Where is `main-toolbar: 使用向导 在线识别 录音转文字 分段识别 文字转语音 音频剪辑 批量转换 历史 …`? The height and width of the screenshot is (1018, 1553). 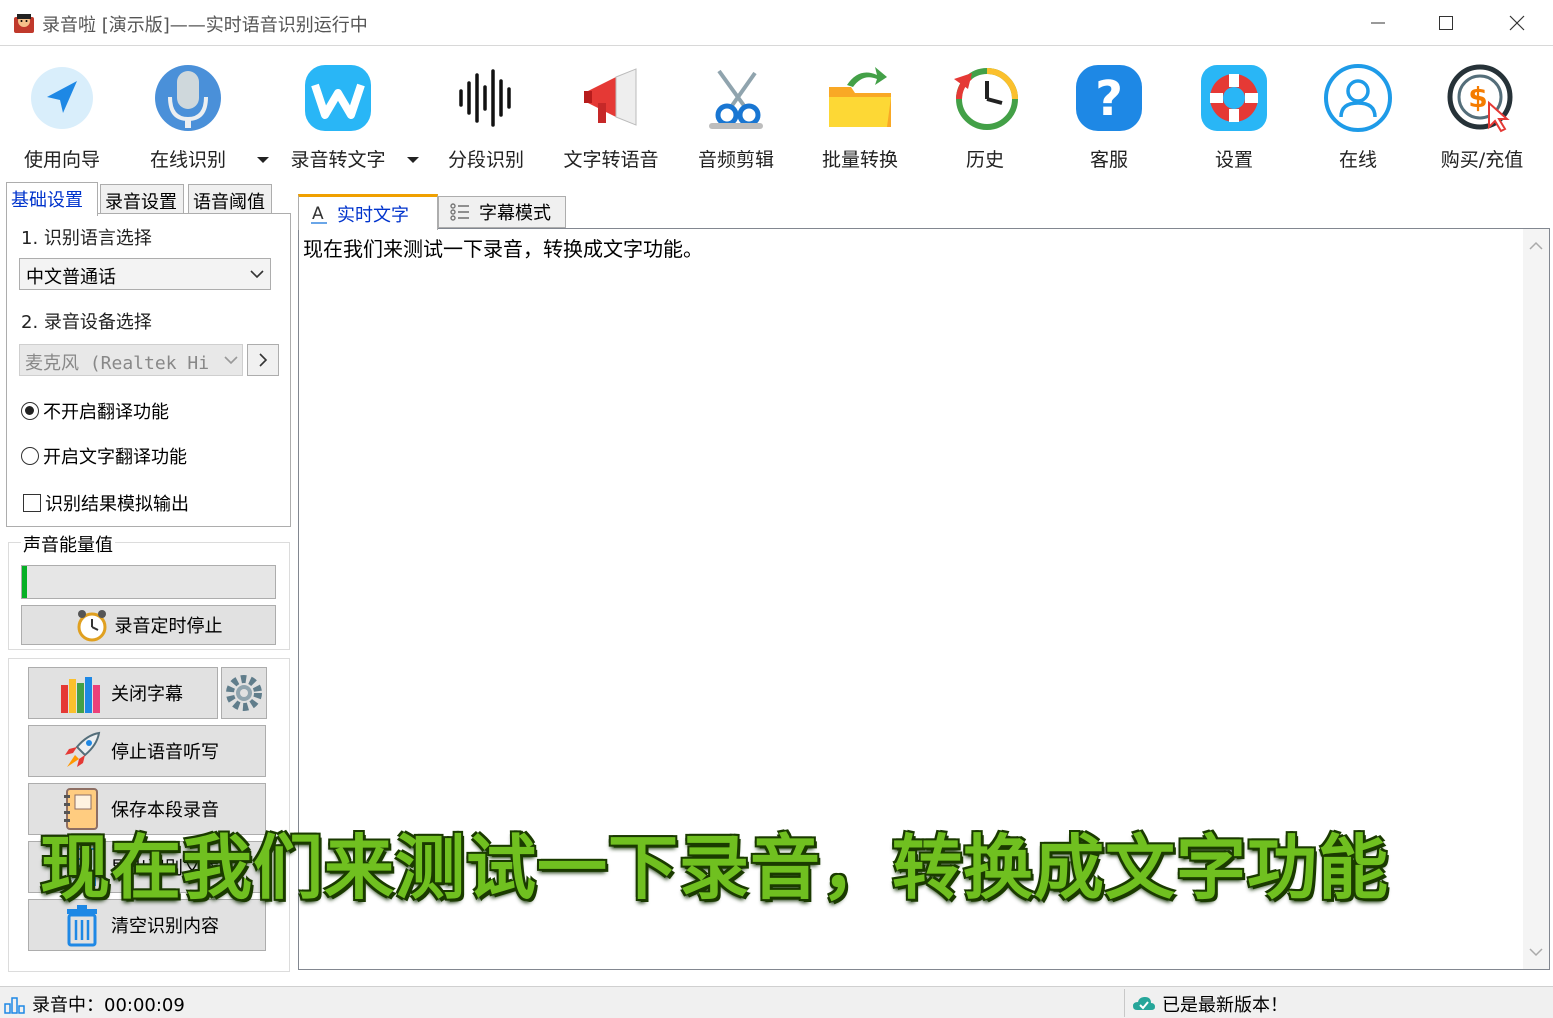 main-toolbar: 使用向导 在线识别 录音转文字 分段识别 文字转语音 音频剪辑 批量转换 历史 … is located at coordinates (776, 112).